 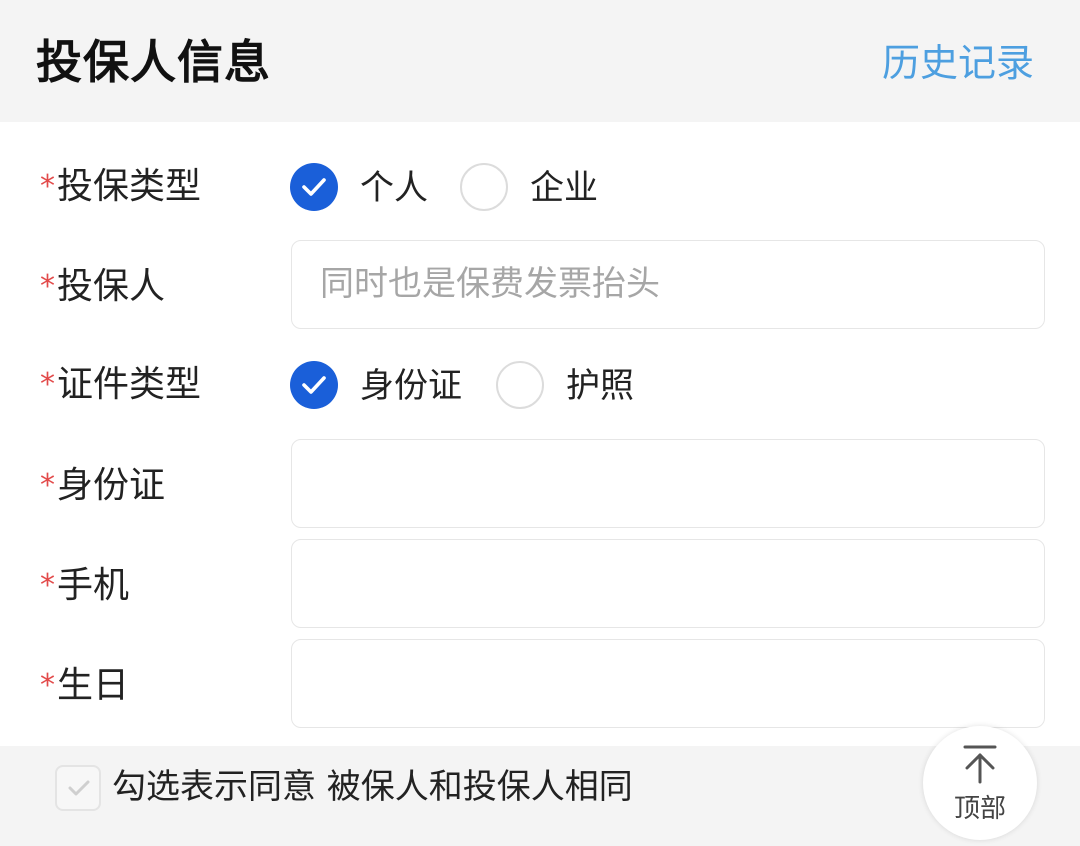 What do you see at coordinates (564, 188) in the screenshot?
I see `radio-label: 企业` at bounding box center [564, 188].